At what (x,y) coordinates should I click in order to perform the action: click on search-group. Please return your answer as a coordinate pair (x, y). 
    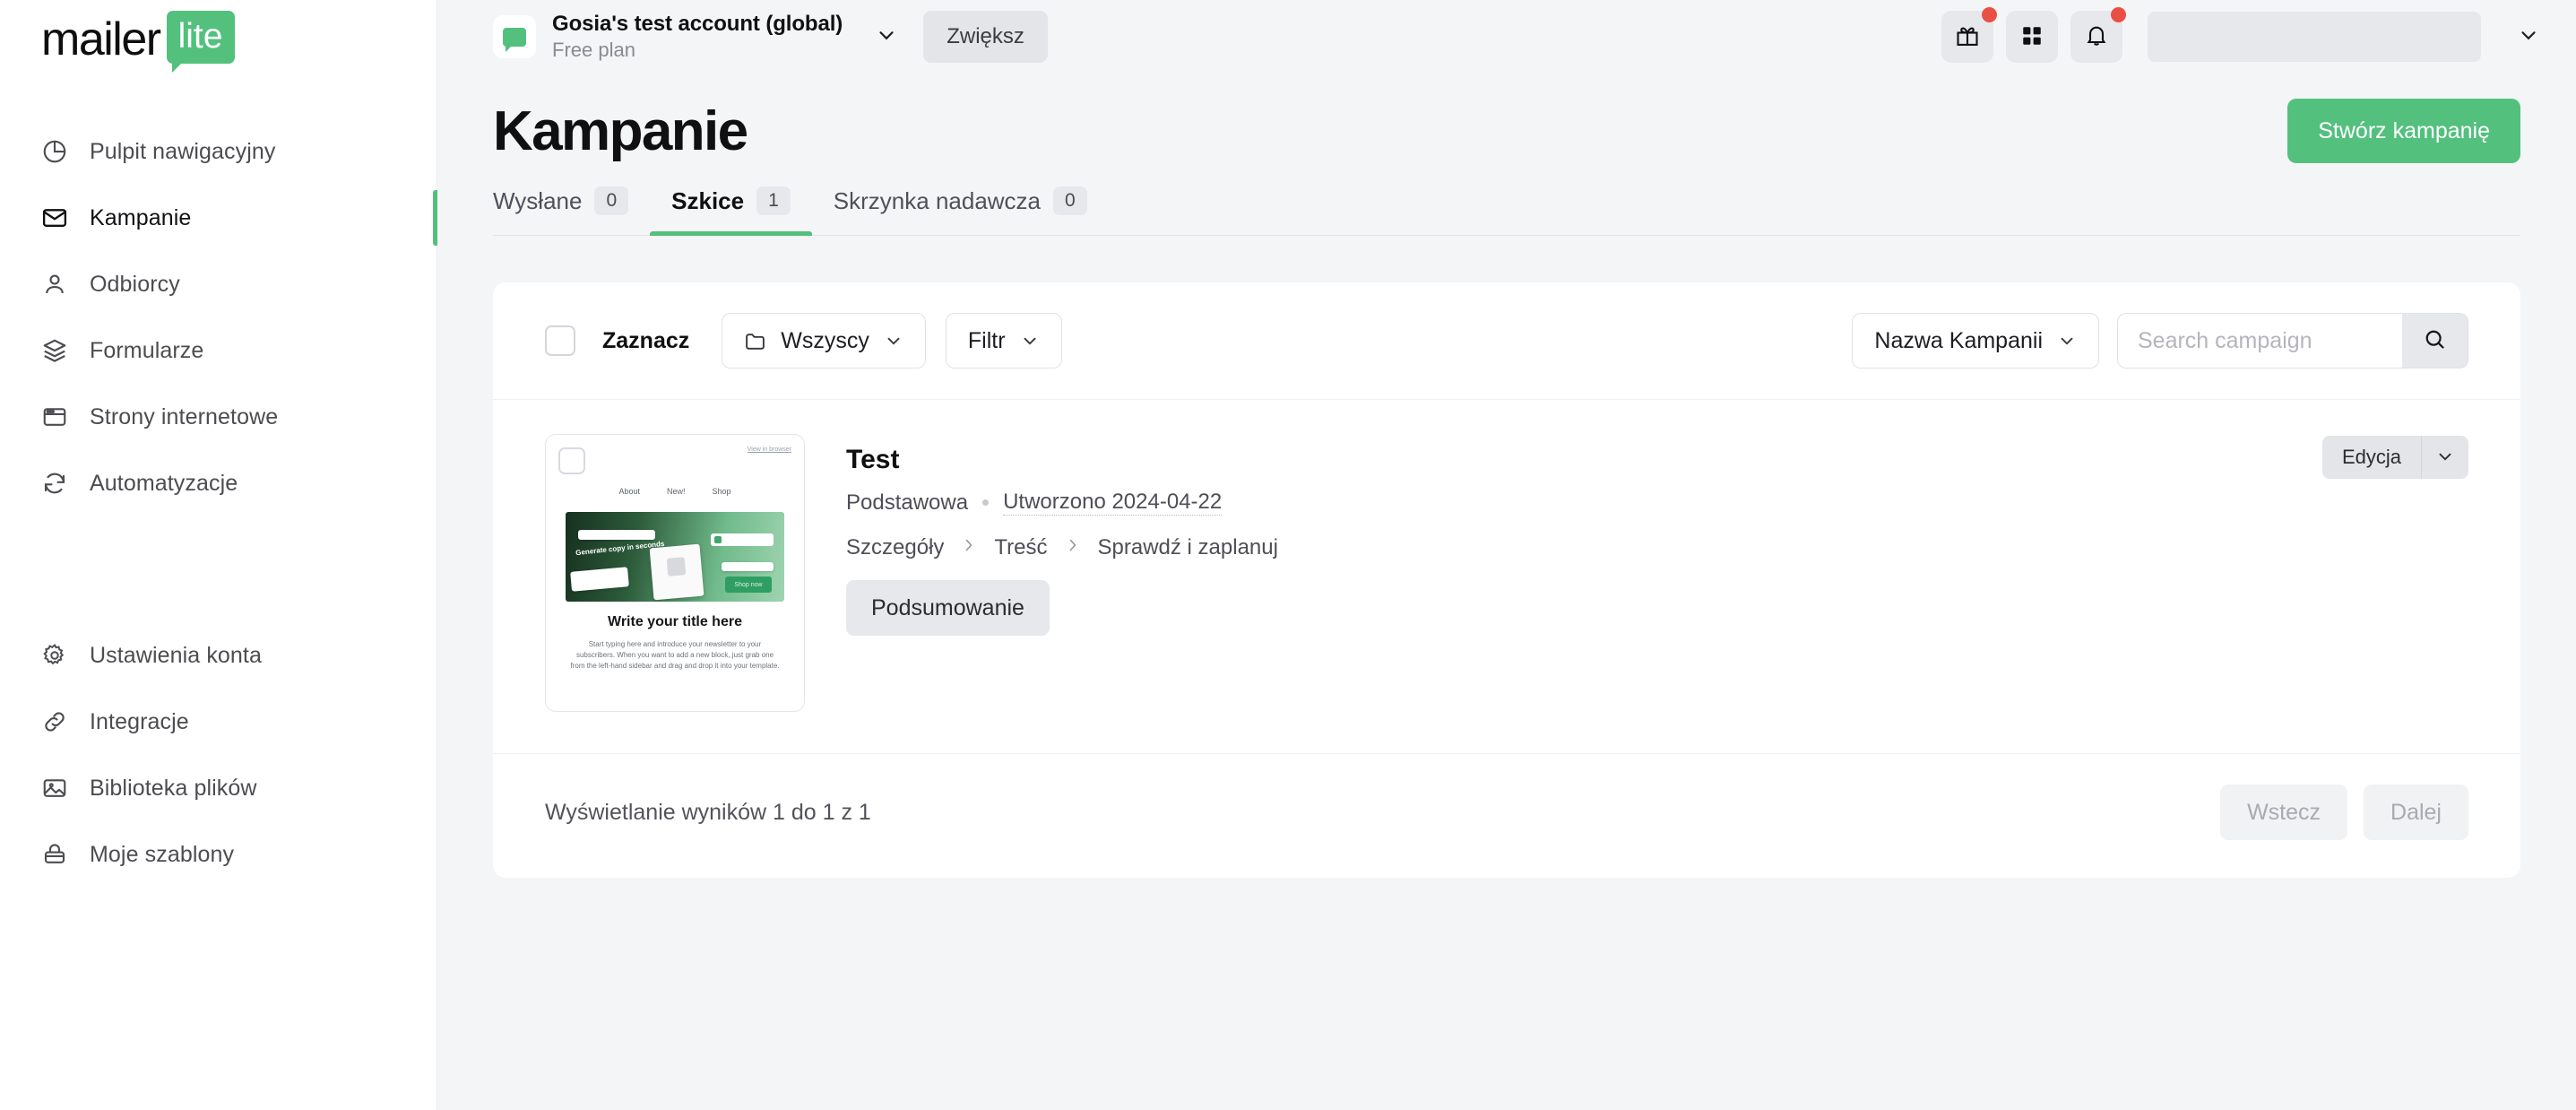
    Looking at the image, I should click on (2292, 341).